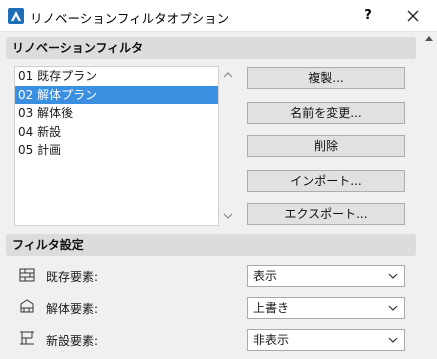 This screenshot has height=359, width=437. What do you see at coordinates (116, 132) in the screenshot?
I see `list-item: 04 新設` at bounding box center [116, 132].